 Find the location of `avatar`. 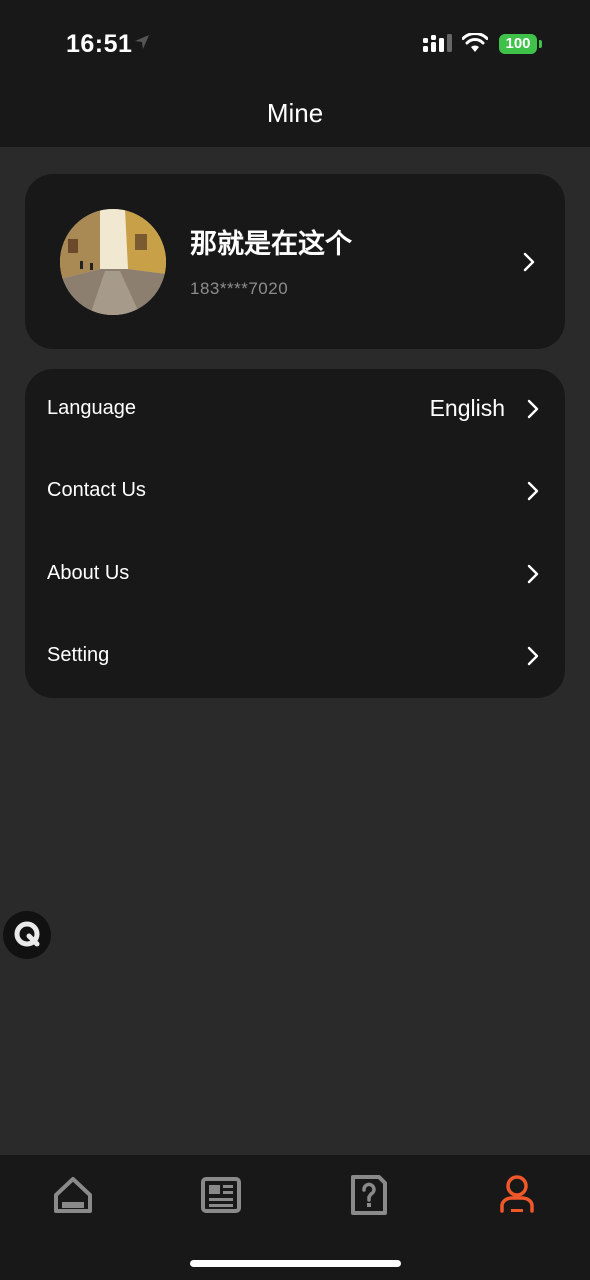

avatar is located at coordinates (113, 262).